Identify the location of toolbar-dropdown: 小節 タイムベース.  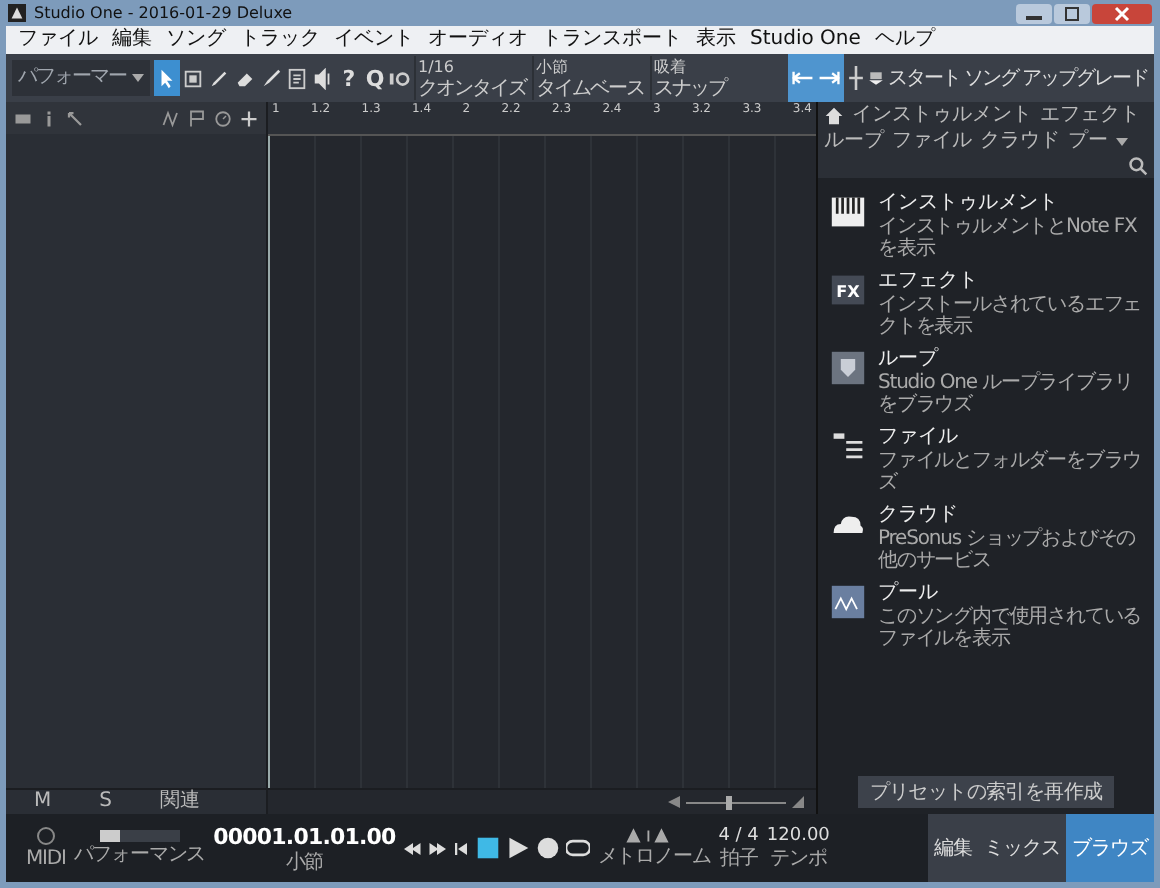
(589, 78).